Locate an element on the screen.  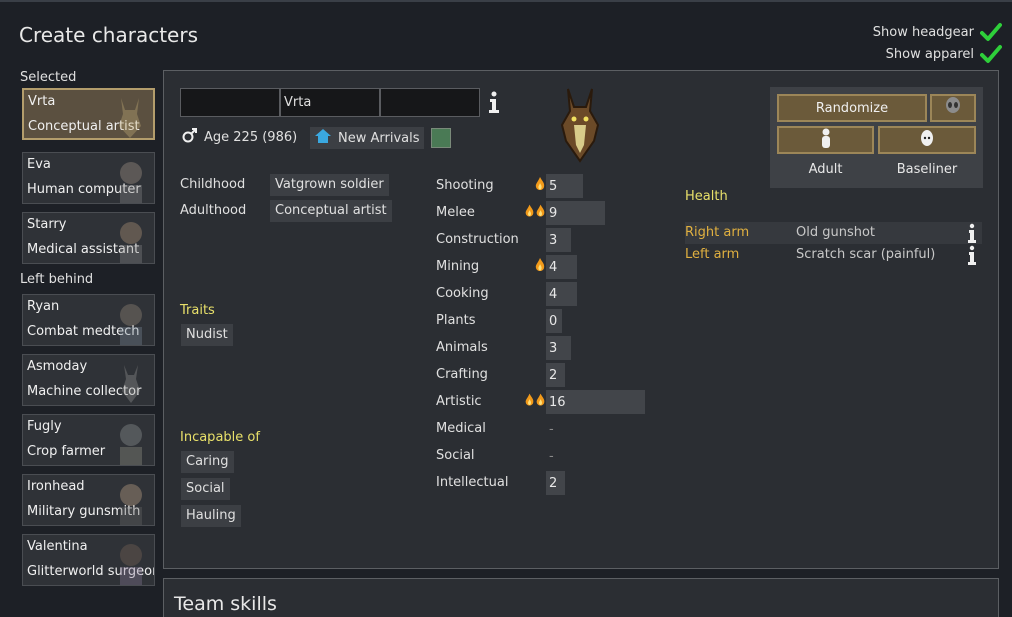
incapable-tag: Caring is located at coordinates (207, 462).